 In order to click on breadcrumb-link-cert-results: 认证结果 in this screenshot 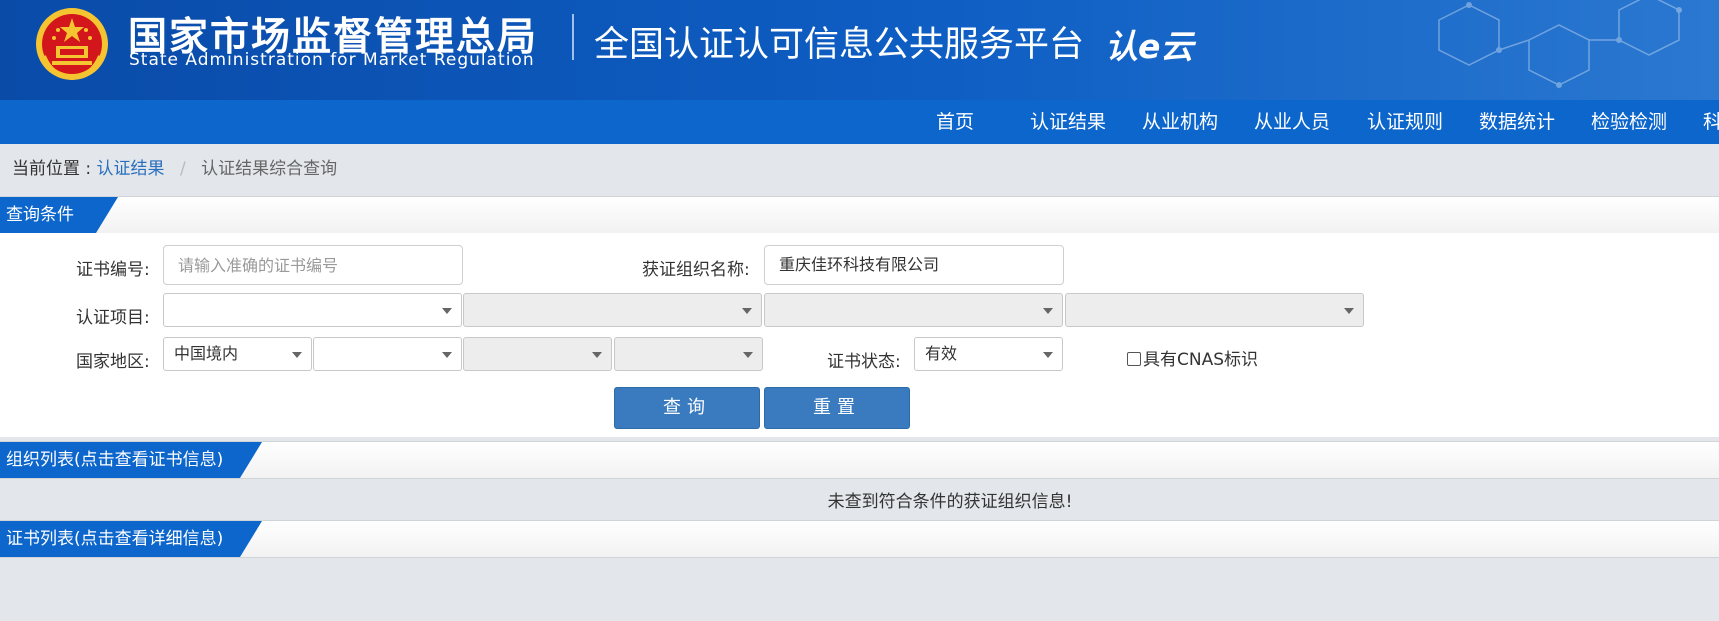, I will do `click(131, 169)`.